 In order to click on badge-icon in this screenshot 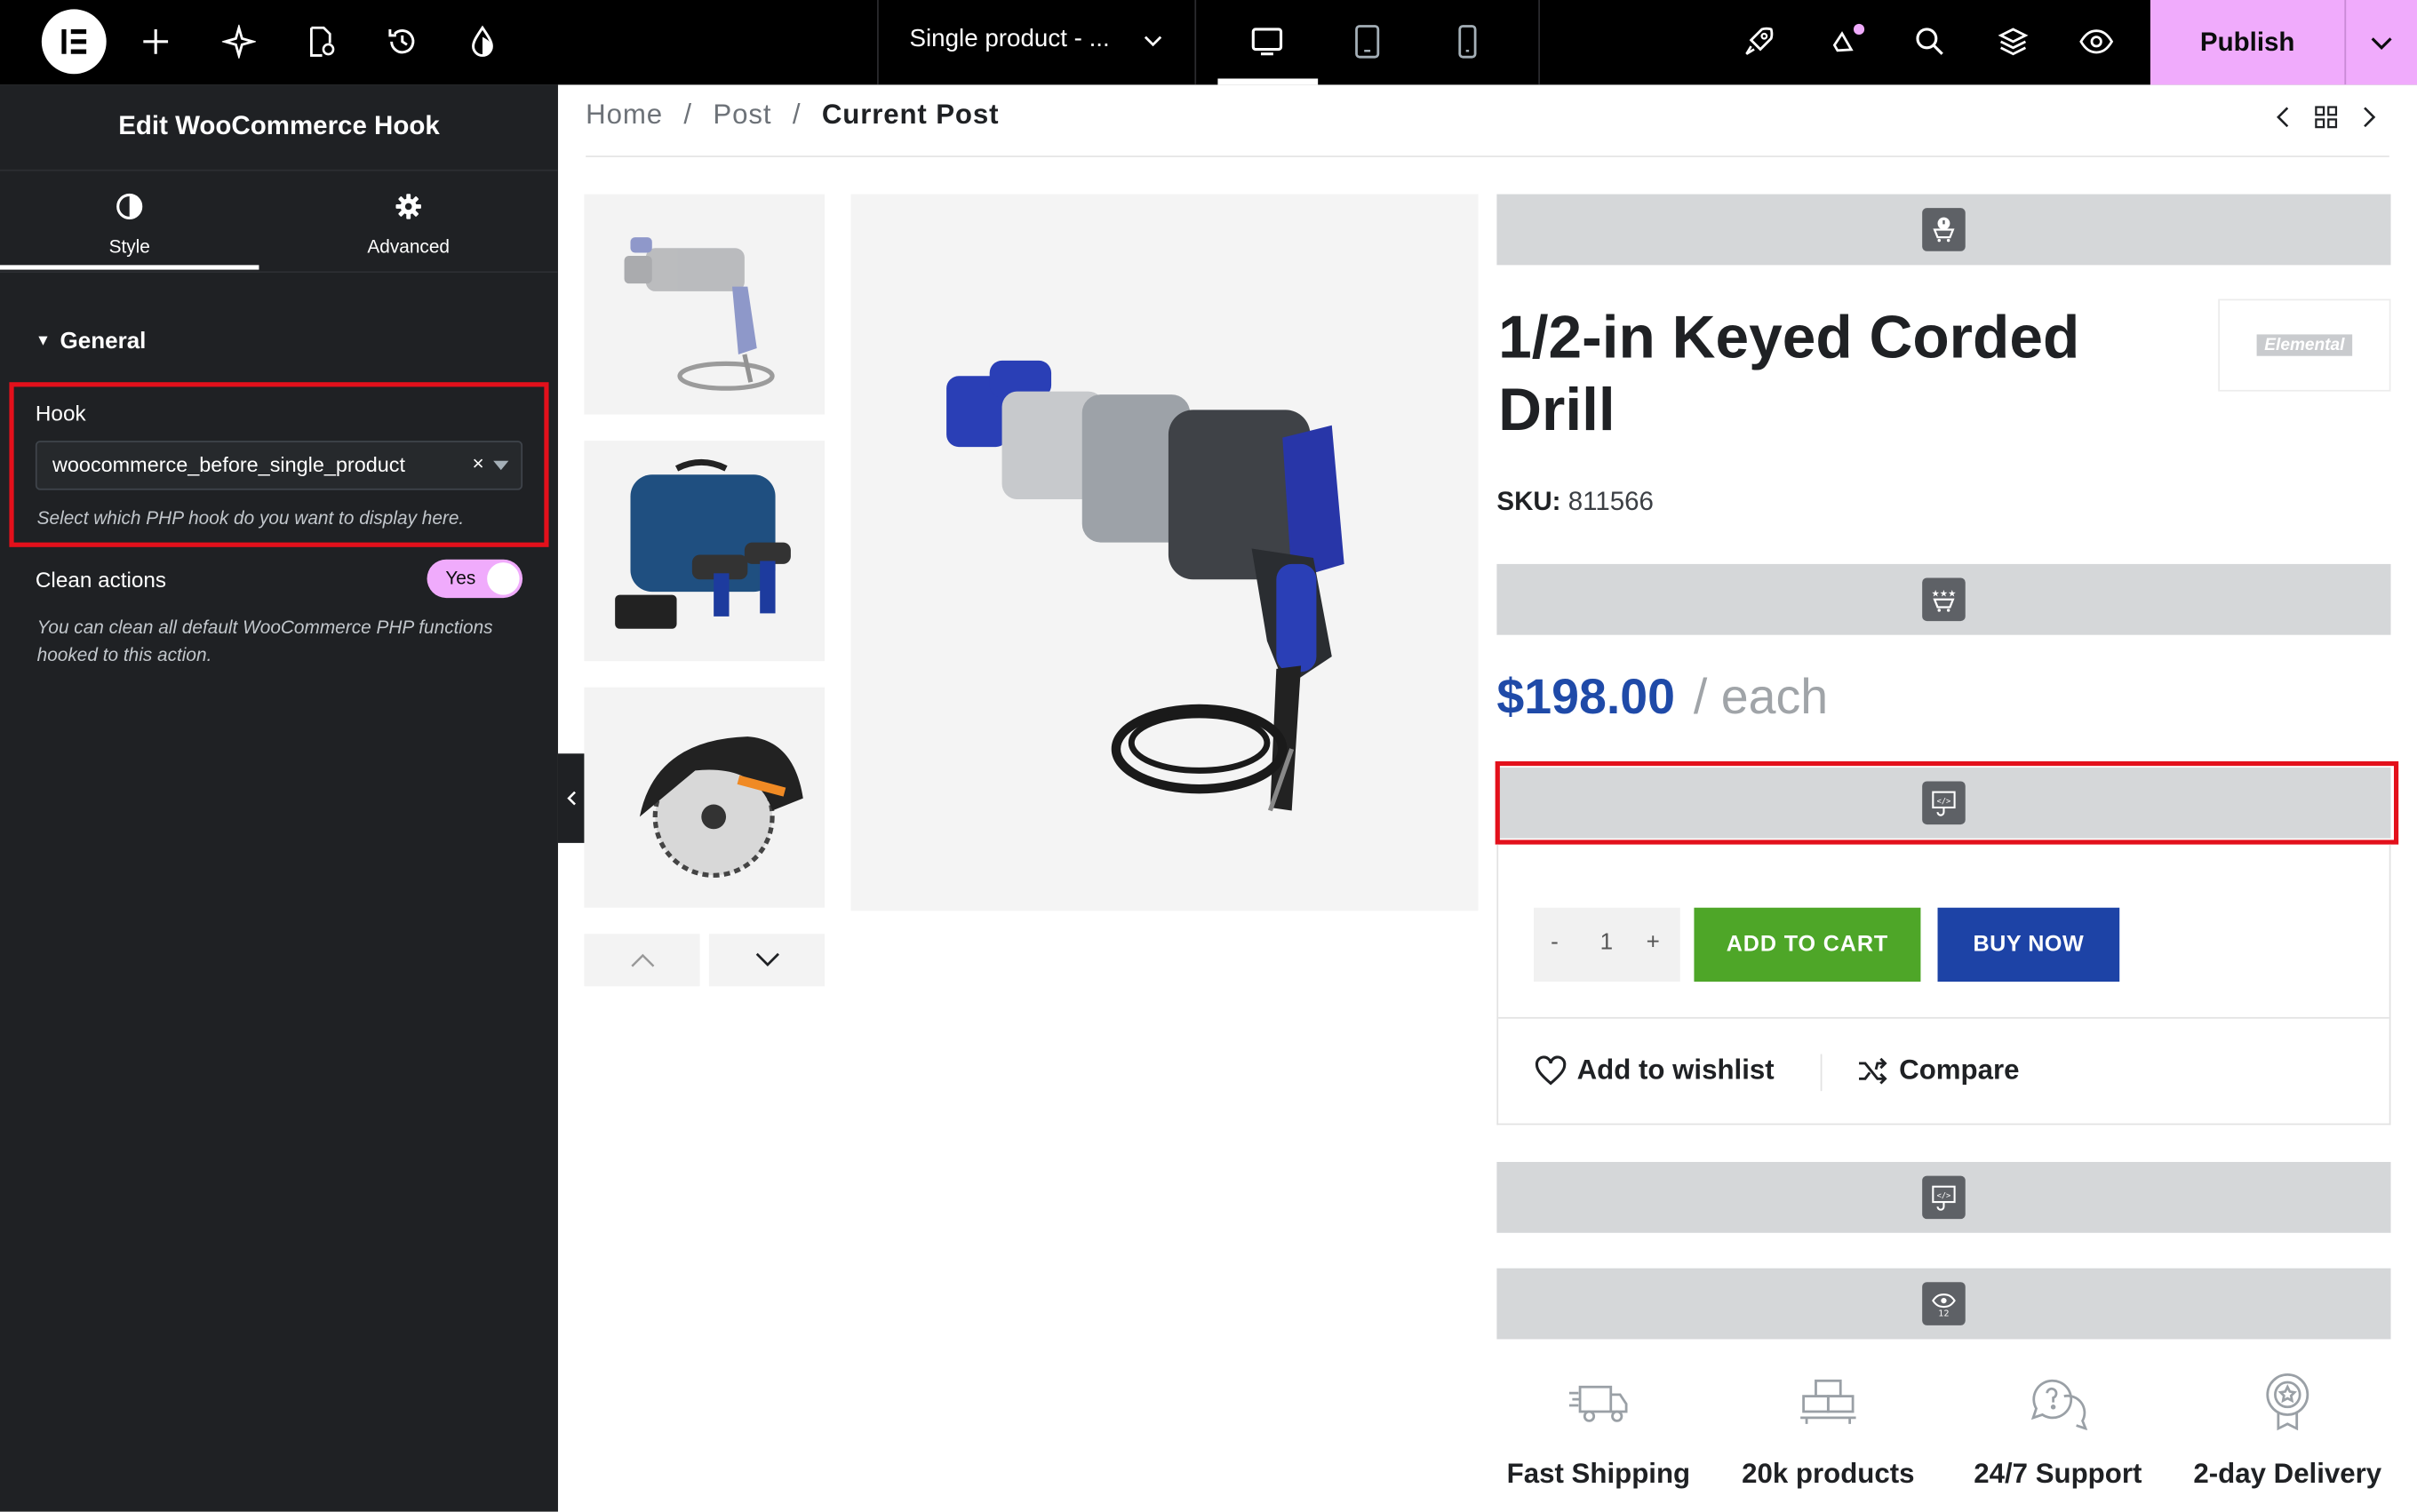, I will do `click(2287, 1402)`.